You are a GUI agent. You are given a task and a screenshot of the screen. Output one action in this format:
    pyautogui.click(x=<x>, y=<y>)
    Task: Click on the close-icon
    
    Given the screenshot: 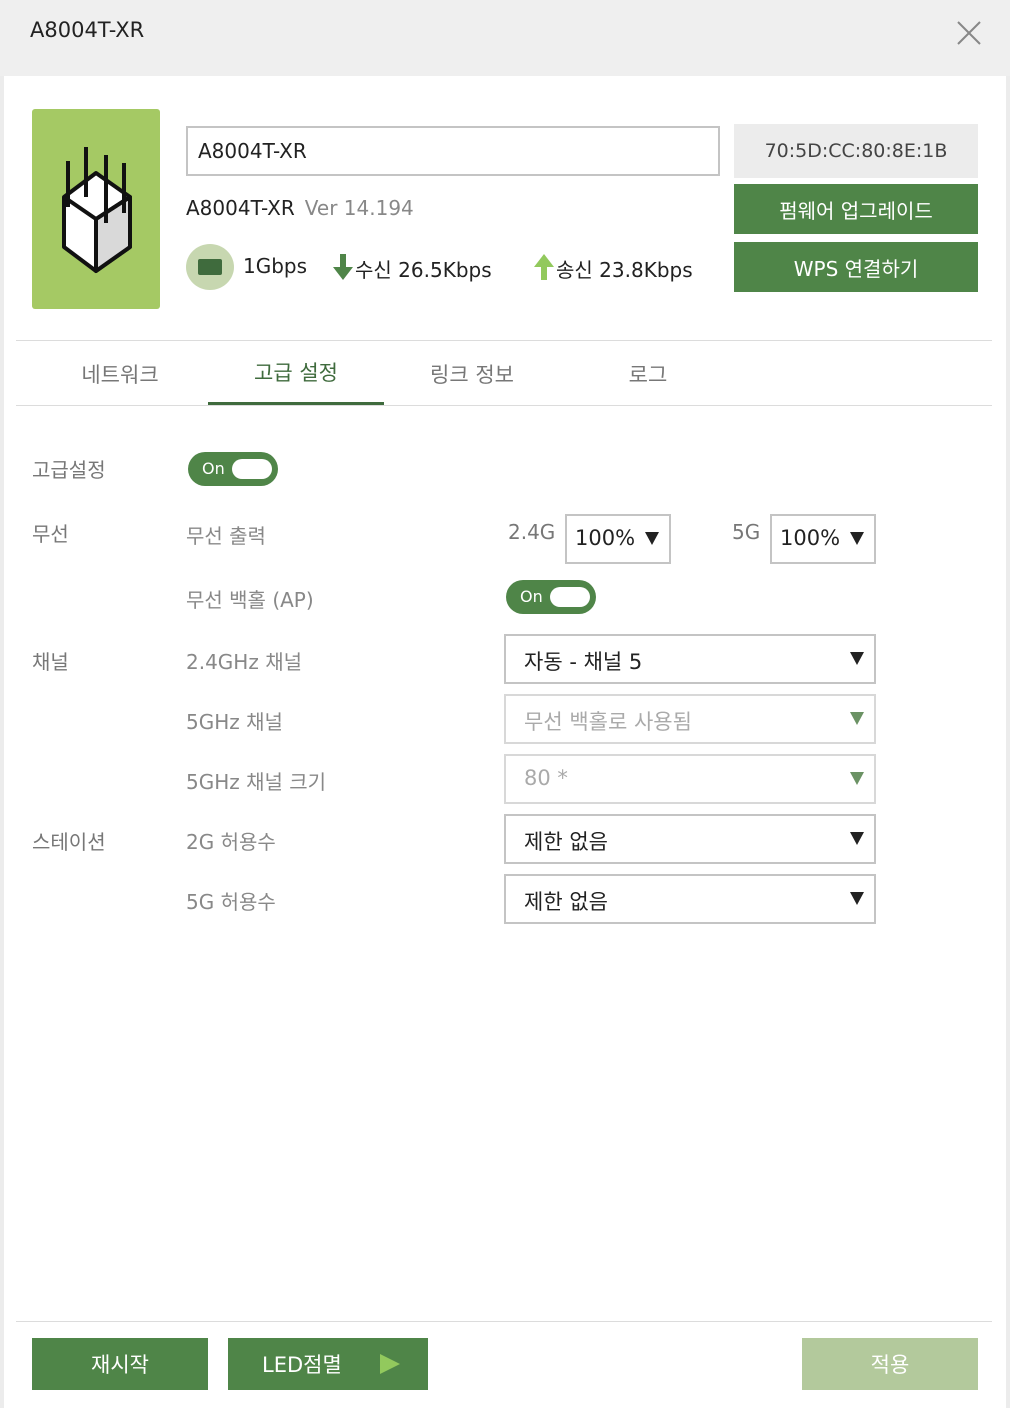 What is the action you would take?
    pyautogui.click(x=969, y=34)
    